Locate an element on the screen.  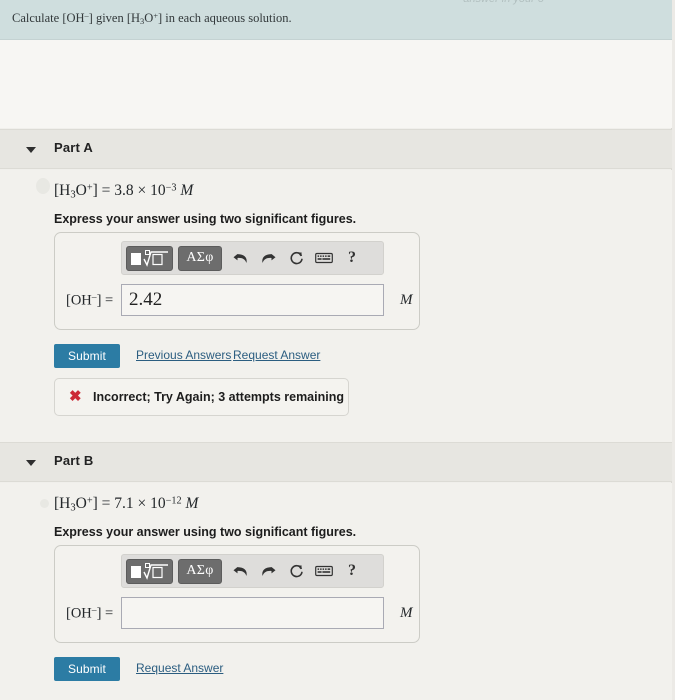
part-b-answer-box: ΑΣφ ? [OH–] = M is located at coordinates (237, 594).